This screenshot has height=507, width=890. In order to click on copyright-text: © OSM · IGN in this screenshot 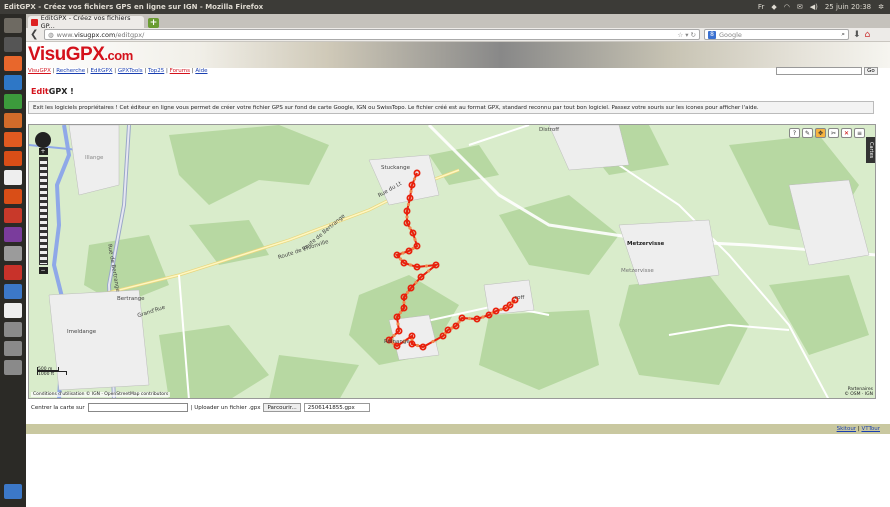, I will do `click(858, 394)`.